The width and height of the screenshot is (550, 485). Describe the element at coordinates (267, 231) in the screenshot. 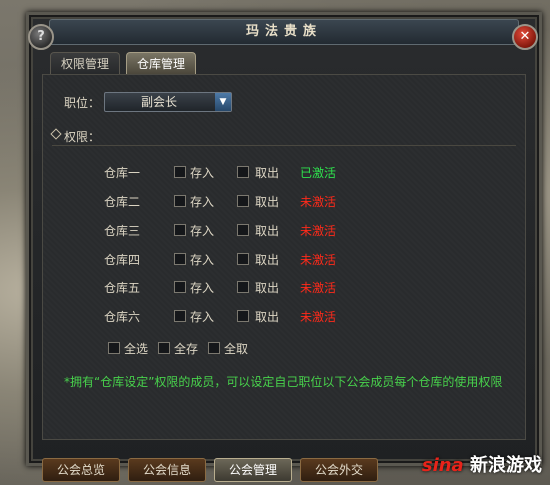

I see `warehouse-3-withdraw-label: 取出` at that location.